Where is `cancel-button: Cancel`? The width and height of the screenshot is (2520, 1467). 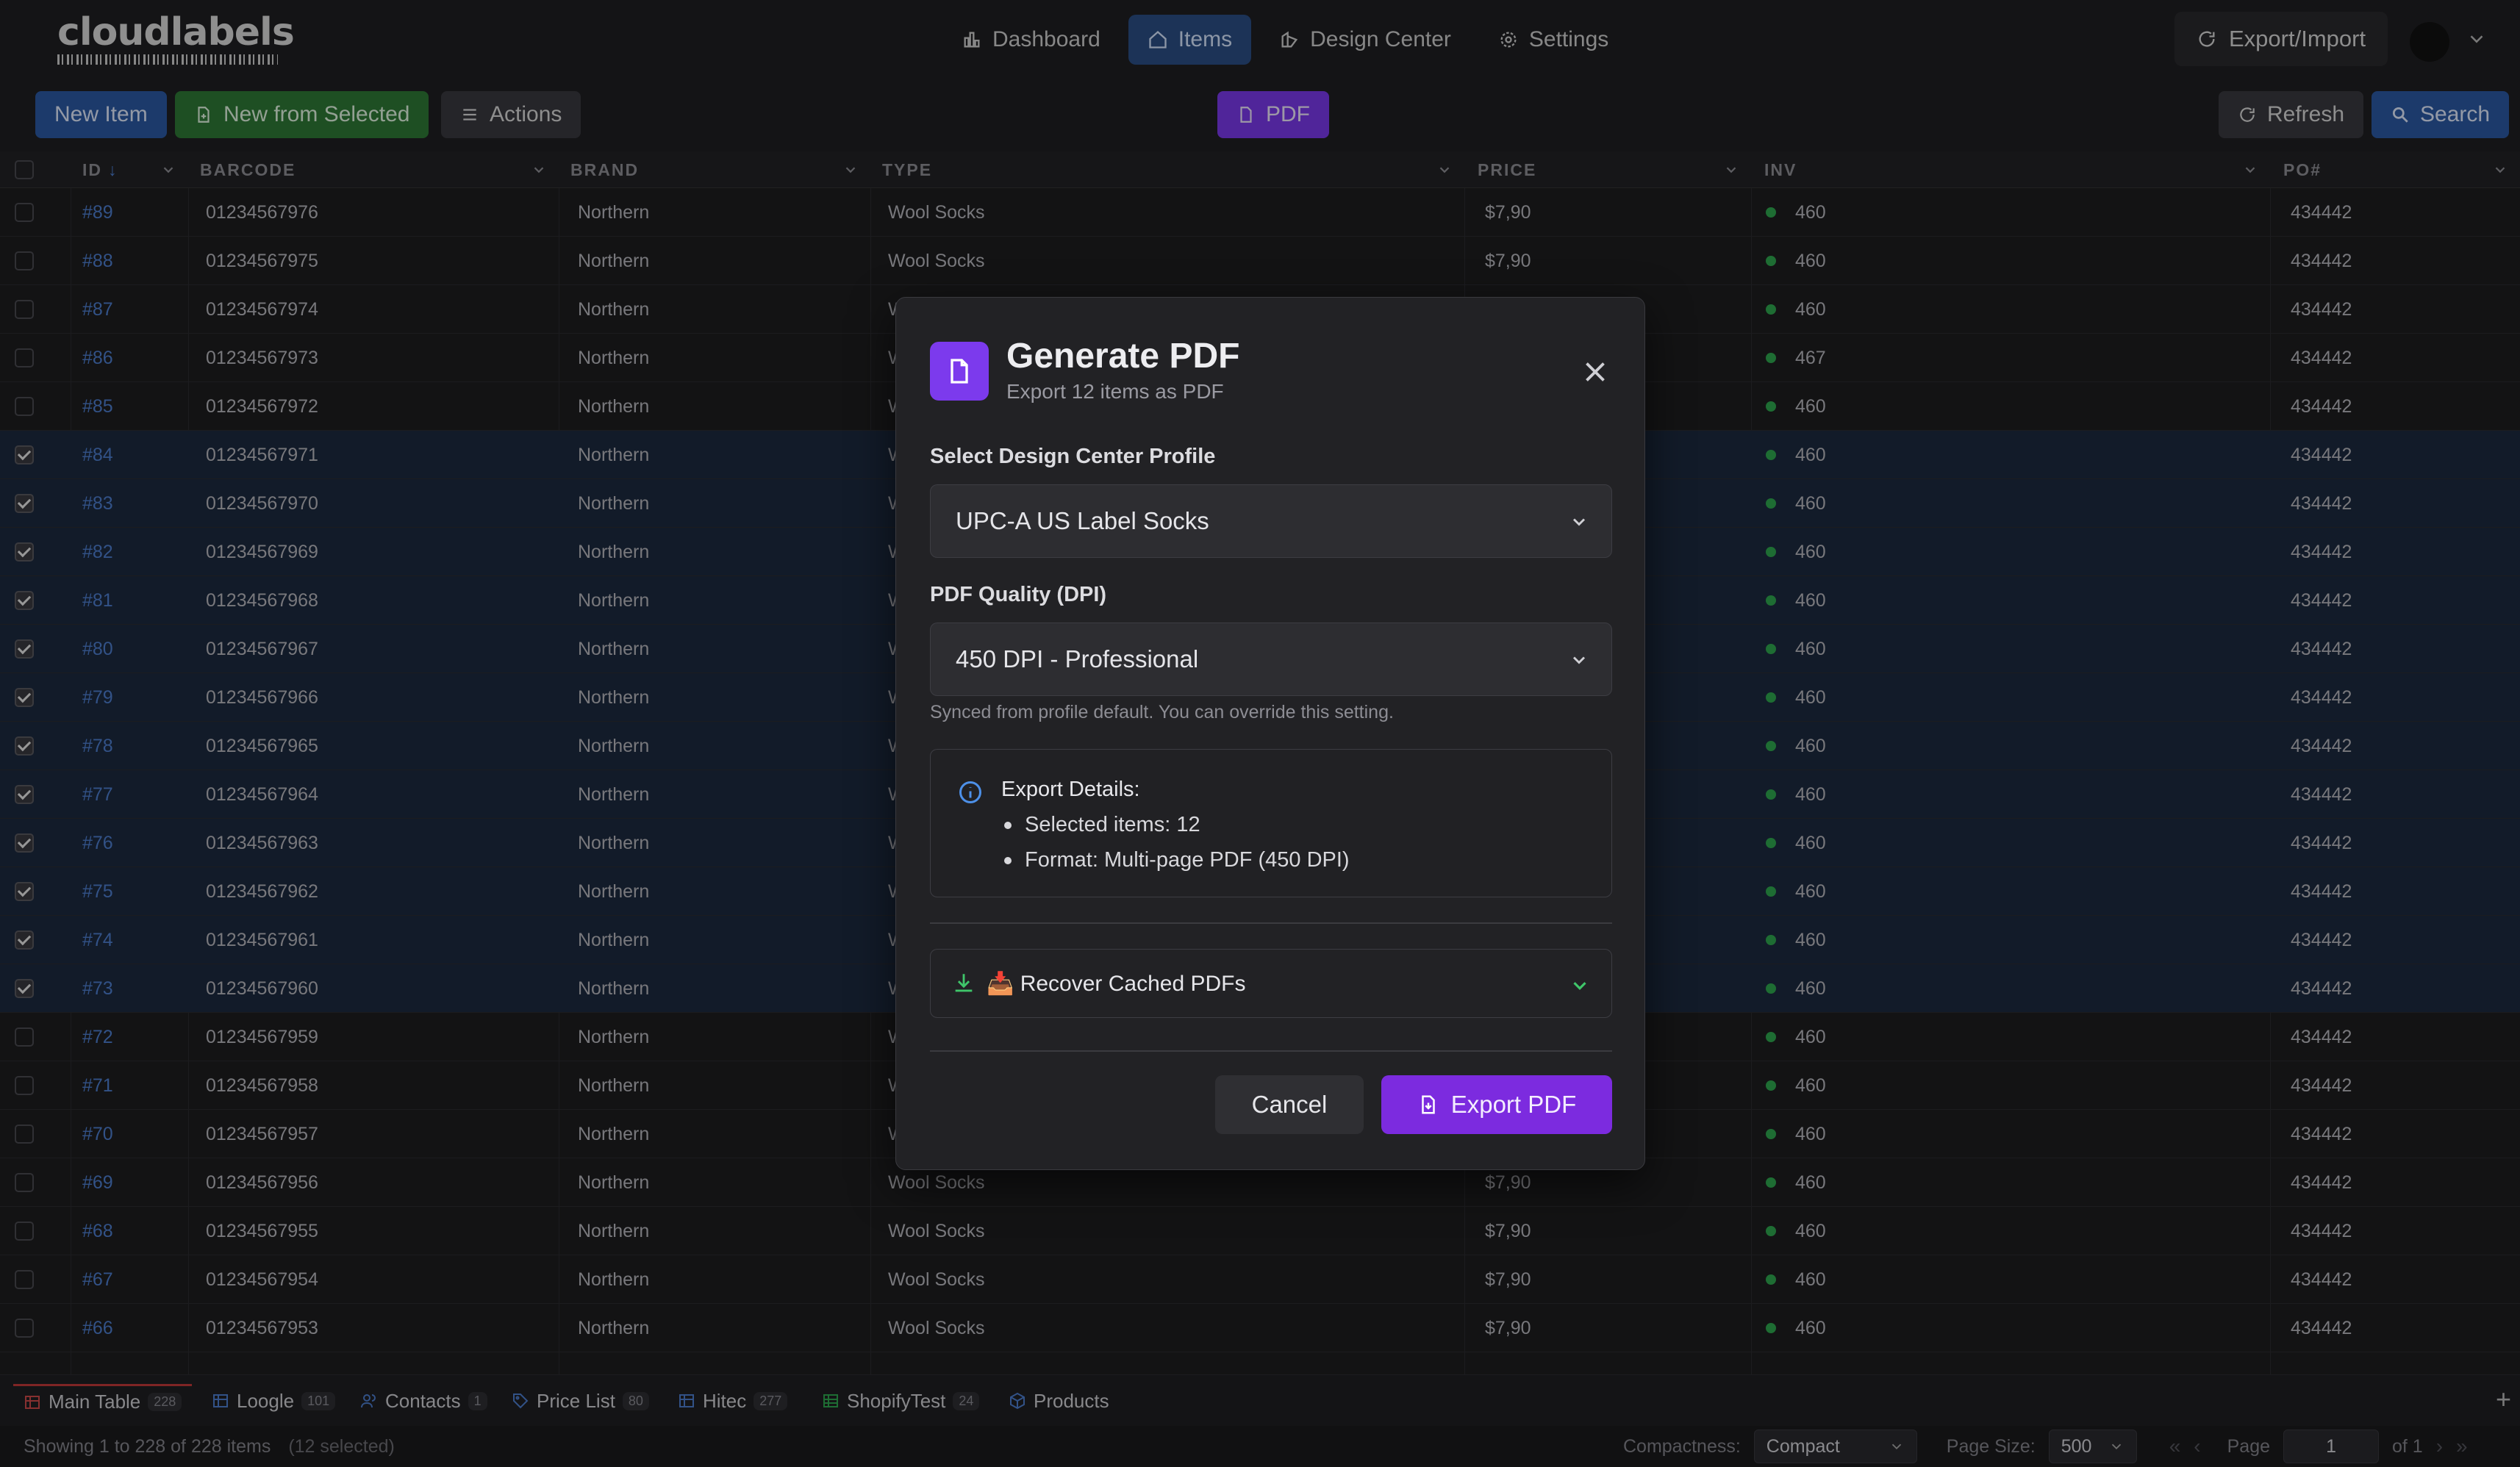
cancel-button: Cancel is located at coordinates (1289, 1104).